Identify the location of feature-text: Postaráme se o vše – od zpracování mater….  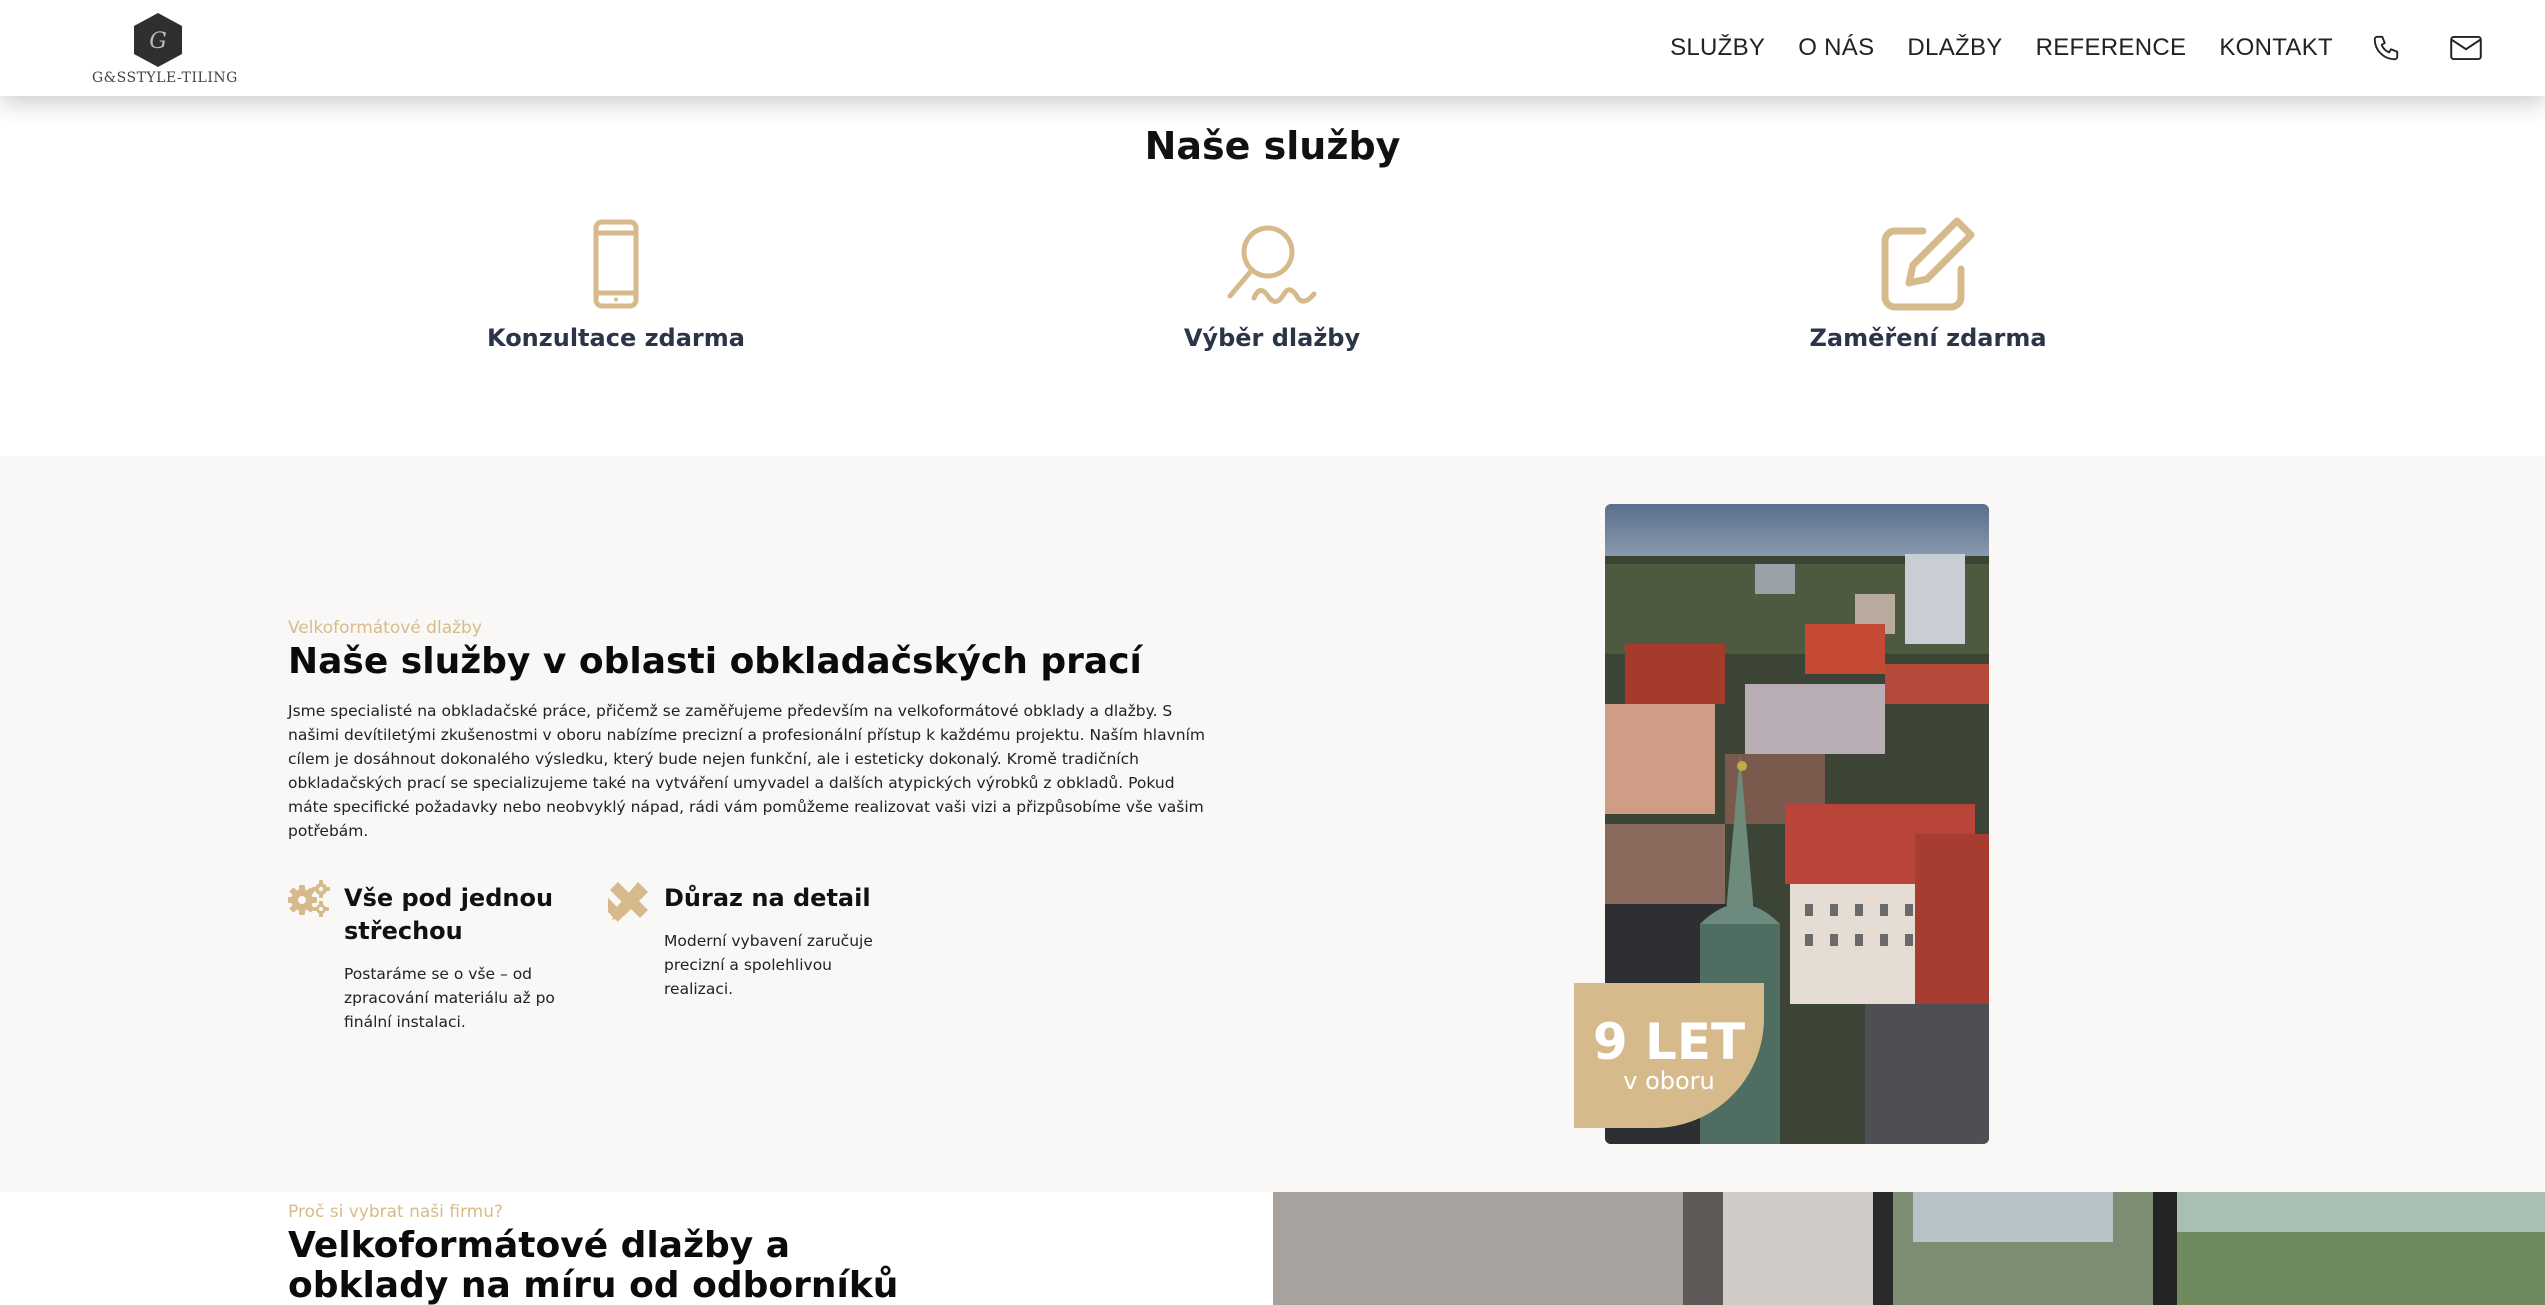
(449, 998).